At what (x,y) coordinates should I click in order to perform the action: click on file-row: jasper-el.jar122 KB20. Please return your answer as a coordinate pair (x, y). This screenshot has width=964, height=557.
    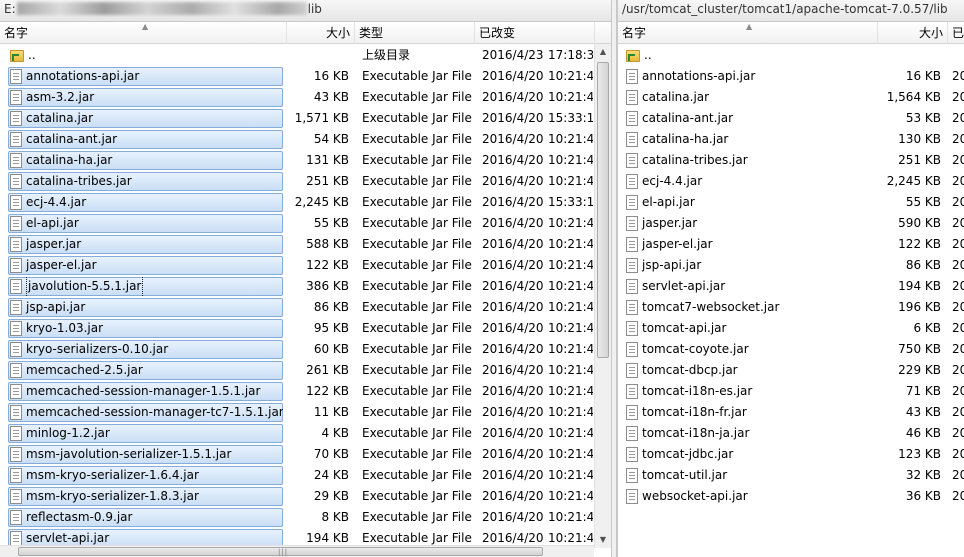
    Looking at the image, I should click on (791, 244).